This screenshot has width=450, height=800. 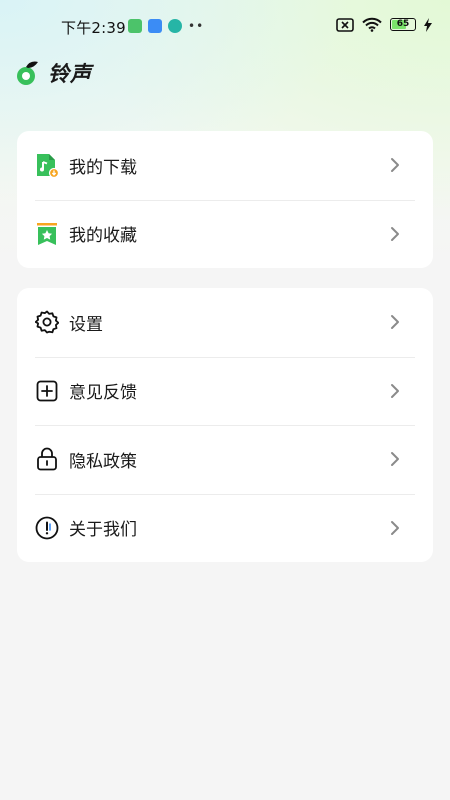 What do you see at coordinates (103, 236) in the screenshot?
I see `menu-item-label: 我的收藏` at bounding box center [103, 236].